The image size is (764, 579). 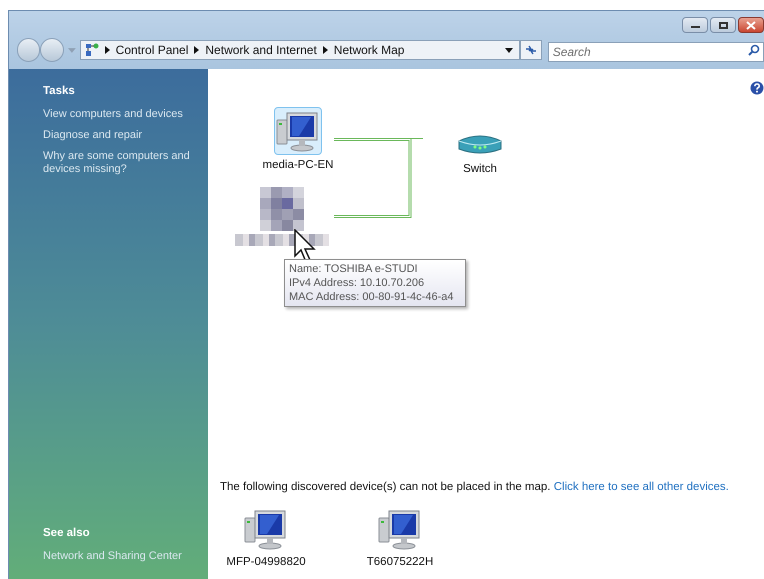 I want to click on refresh-button, so click(x=531, y=50).